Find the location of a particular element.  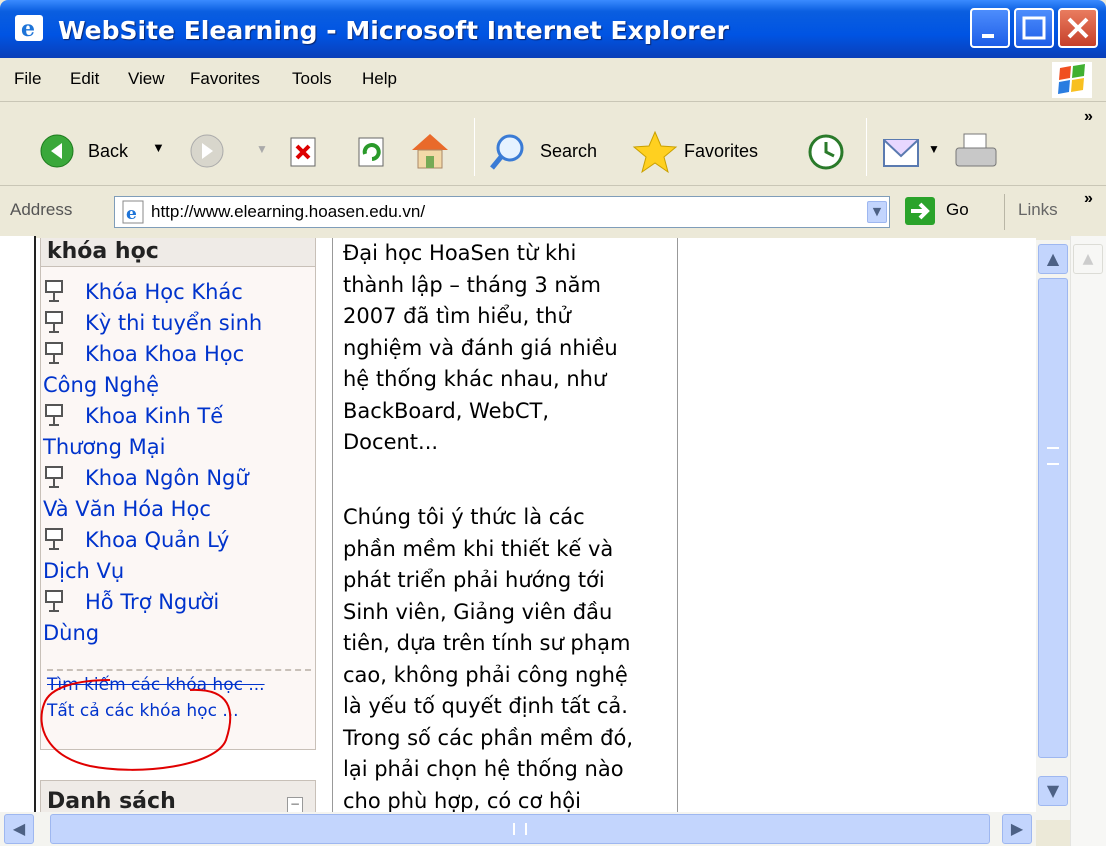

go-button: Go is located at coordinates (957, 210).